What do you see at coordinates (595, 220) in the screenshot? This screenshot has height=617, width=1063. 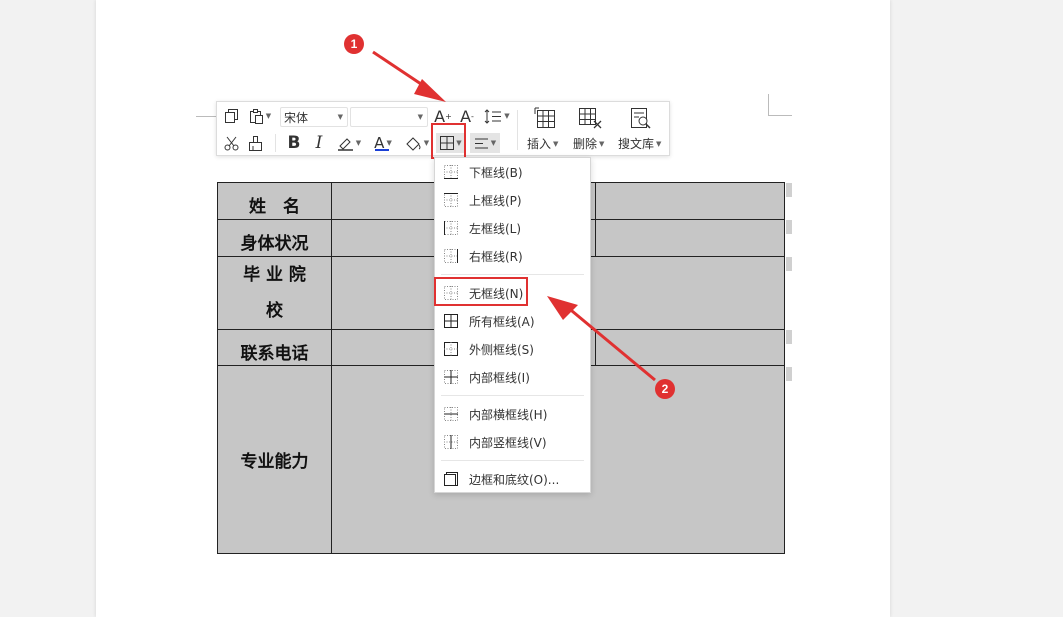 I see `column-divider-right` at bounding box center [595, 220].